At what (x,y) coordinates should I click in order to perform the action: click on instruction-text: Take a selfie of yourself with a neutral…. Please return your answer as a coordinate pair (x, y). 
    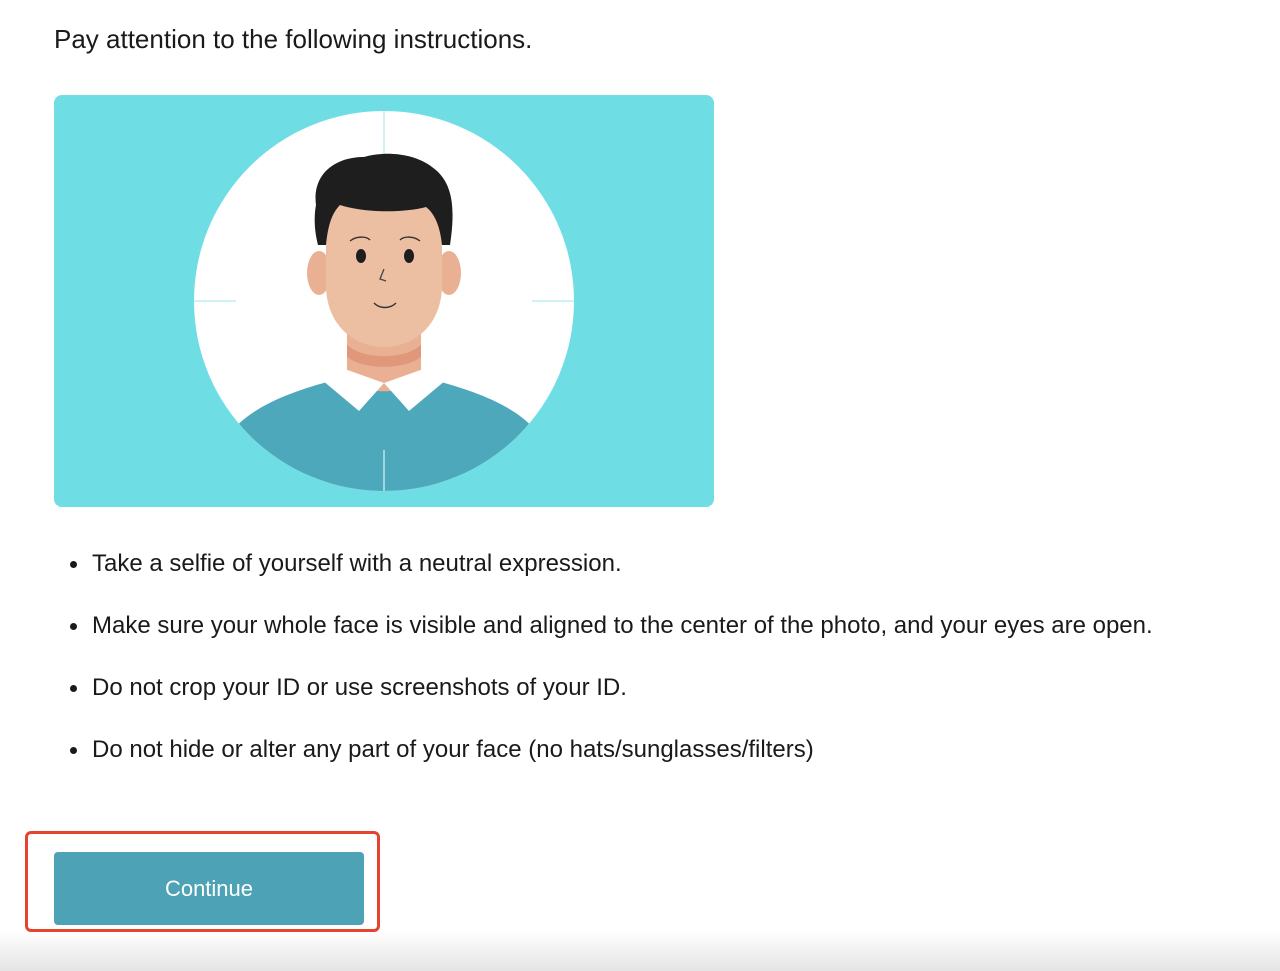
    Looking at the image, I should click on (357, 563).